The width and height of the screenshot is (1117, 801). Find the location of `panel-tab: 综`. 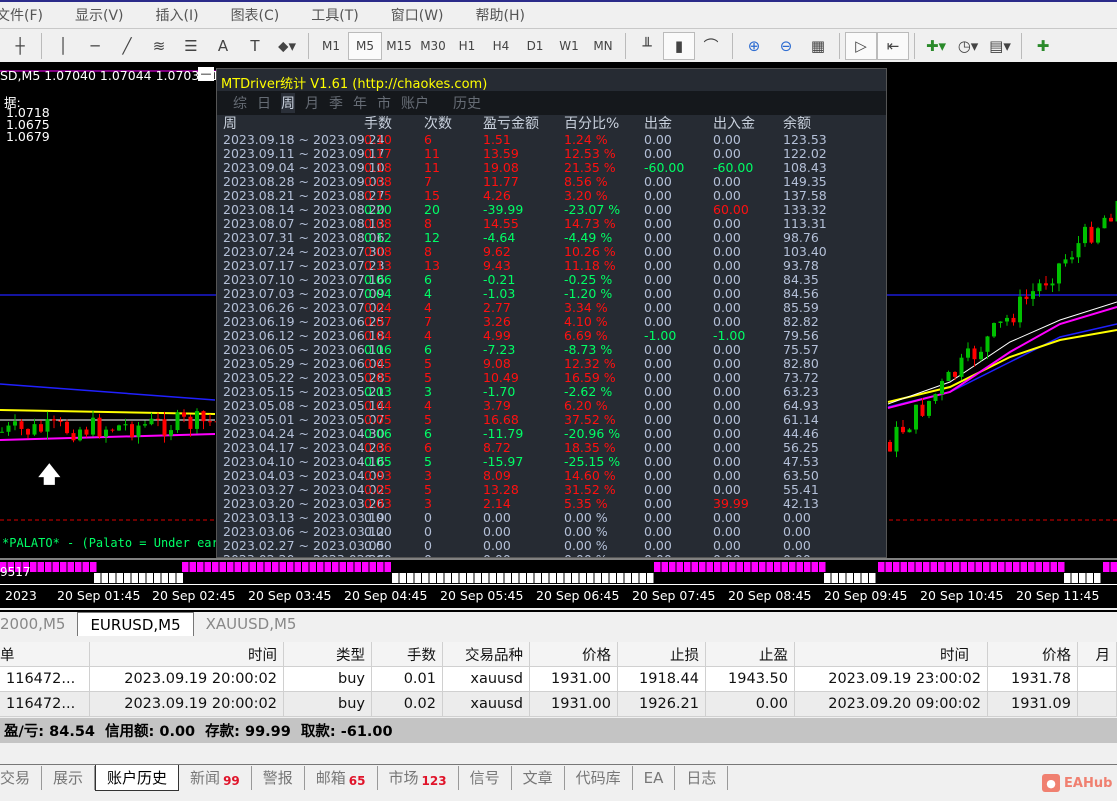

panel-tab: 综 is located at coordinates (240, 103).